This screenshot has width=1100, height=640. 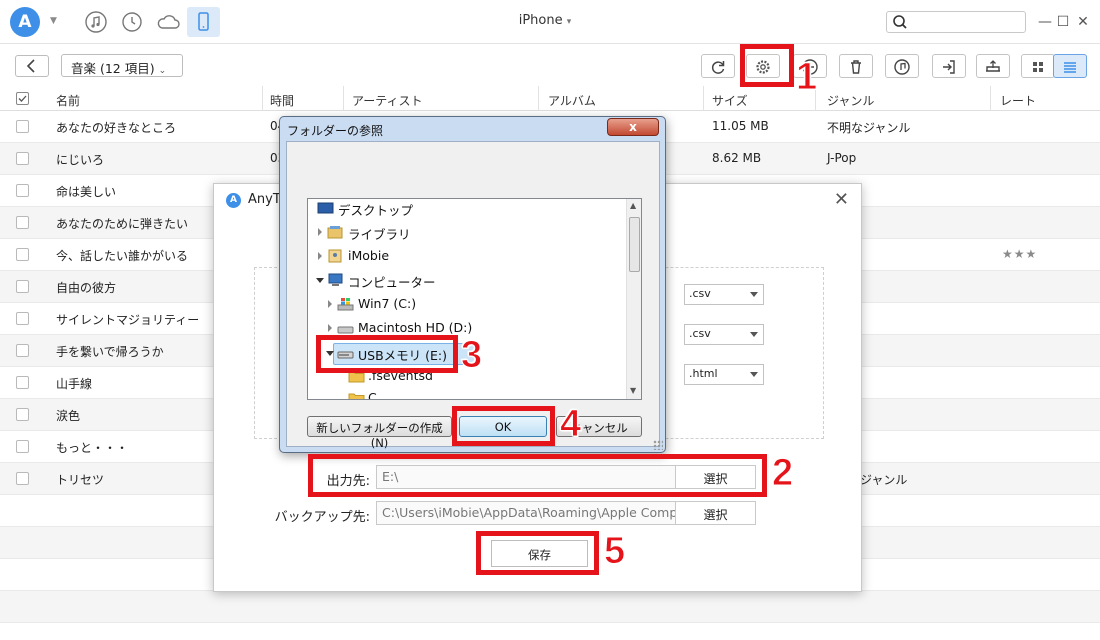 I want to click on history-icon, so click(x=133, y=23).